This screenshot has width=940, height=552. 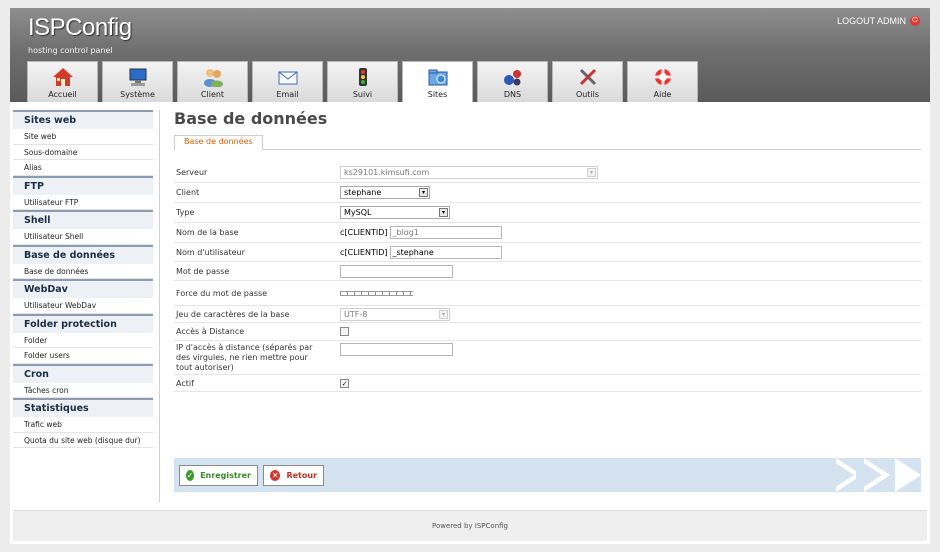 I want to click on cancel-icon: ✕, so click(x=275, y=475).